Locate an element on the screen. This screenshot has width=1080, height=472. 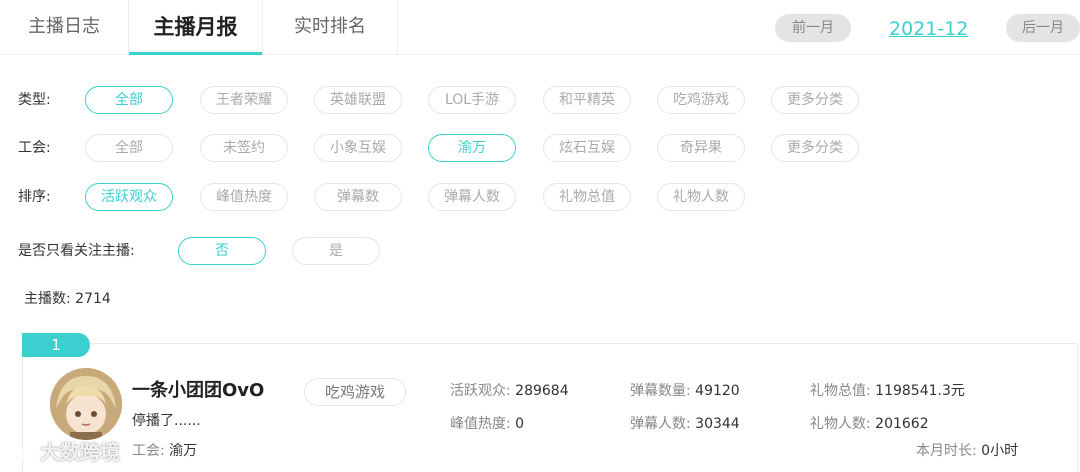
guild-label: 工会: is located at coordinates (148, 451).